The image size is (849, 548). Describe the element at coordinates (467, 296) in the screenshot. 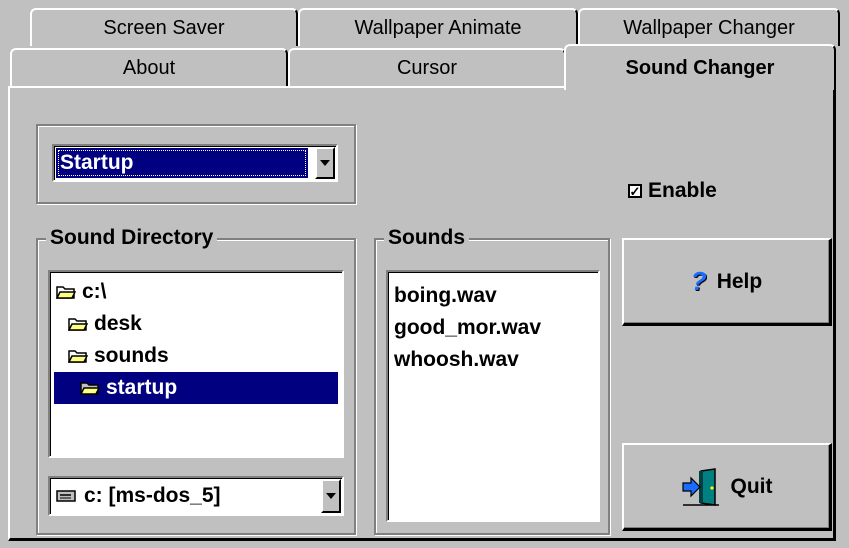

I see `sound-file-item: boing.wav` at that location.